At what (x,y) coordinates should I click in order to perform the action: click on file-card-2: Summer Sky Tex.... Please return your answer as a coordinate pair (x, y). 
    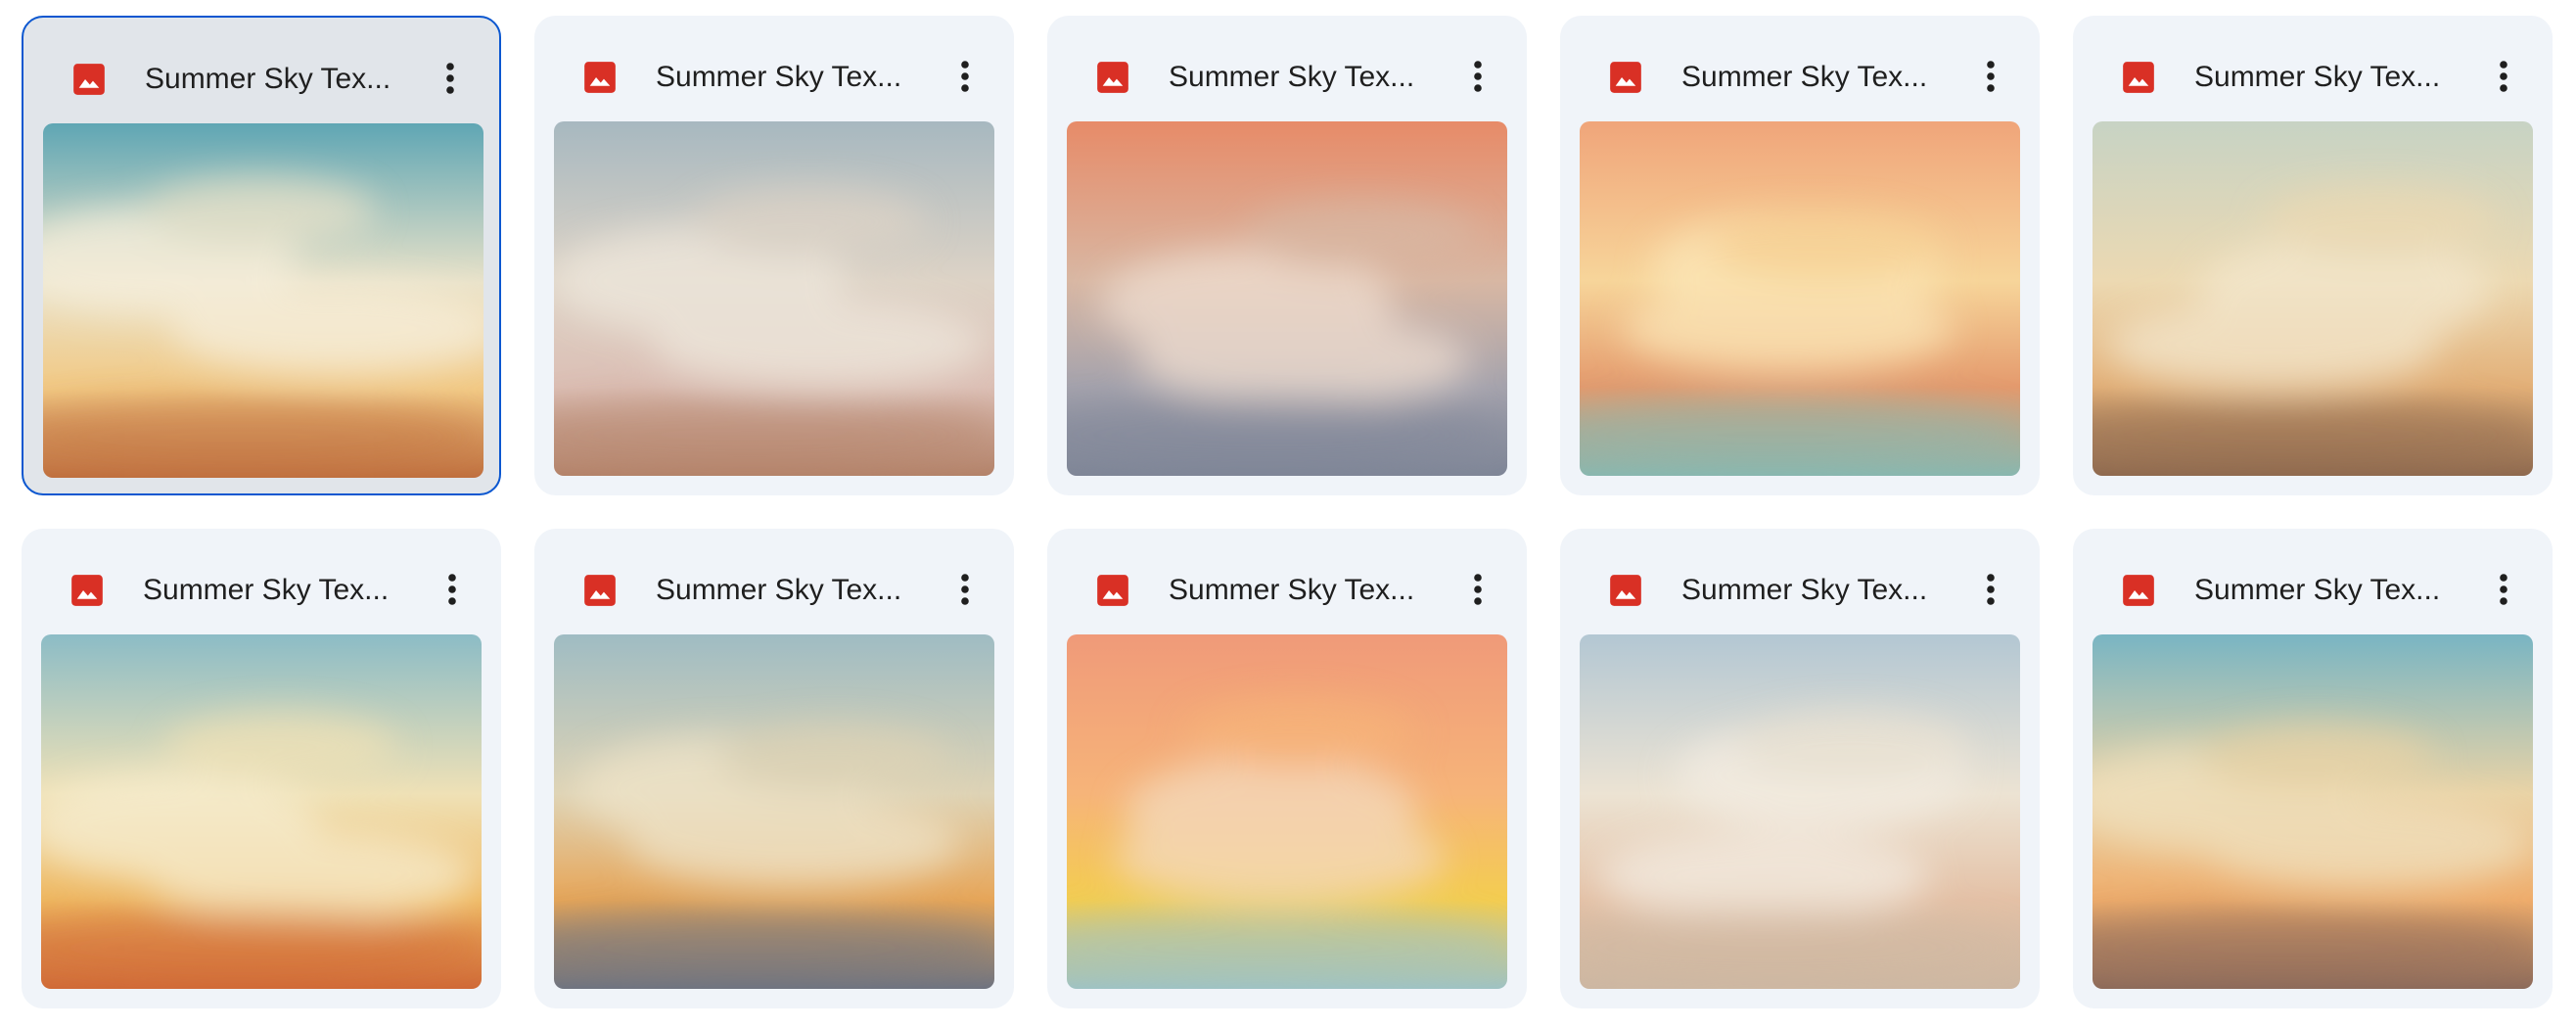
    Looking at the image, I should click on (774, 256).